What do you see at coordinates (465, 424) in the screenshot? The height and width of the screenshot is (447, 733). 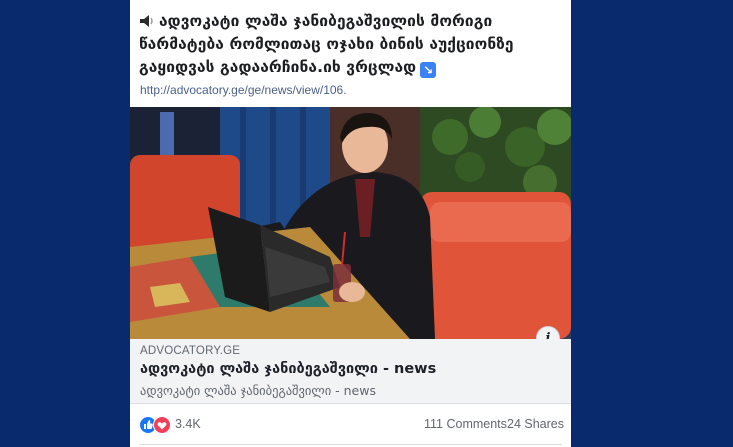 I see `comments-count: 111 Comments` at bounding box center [465, 424].